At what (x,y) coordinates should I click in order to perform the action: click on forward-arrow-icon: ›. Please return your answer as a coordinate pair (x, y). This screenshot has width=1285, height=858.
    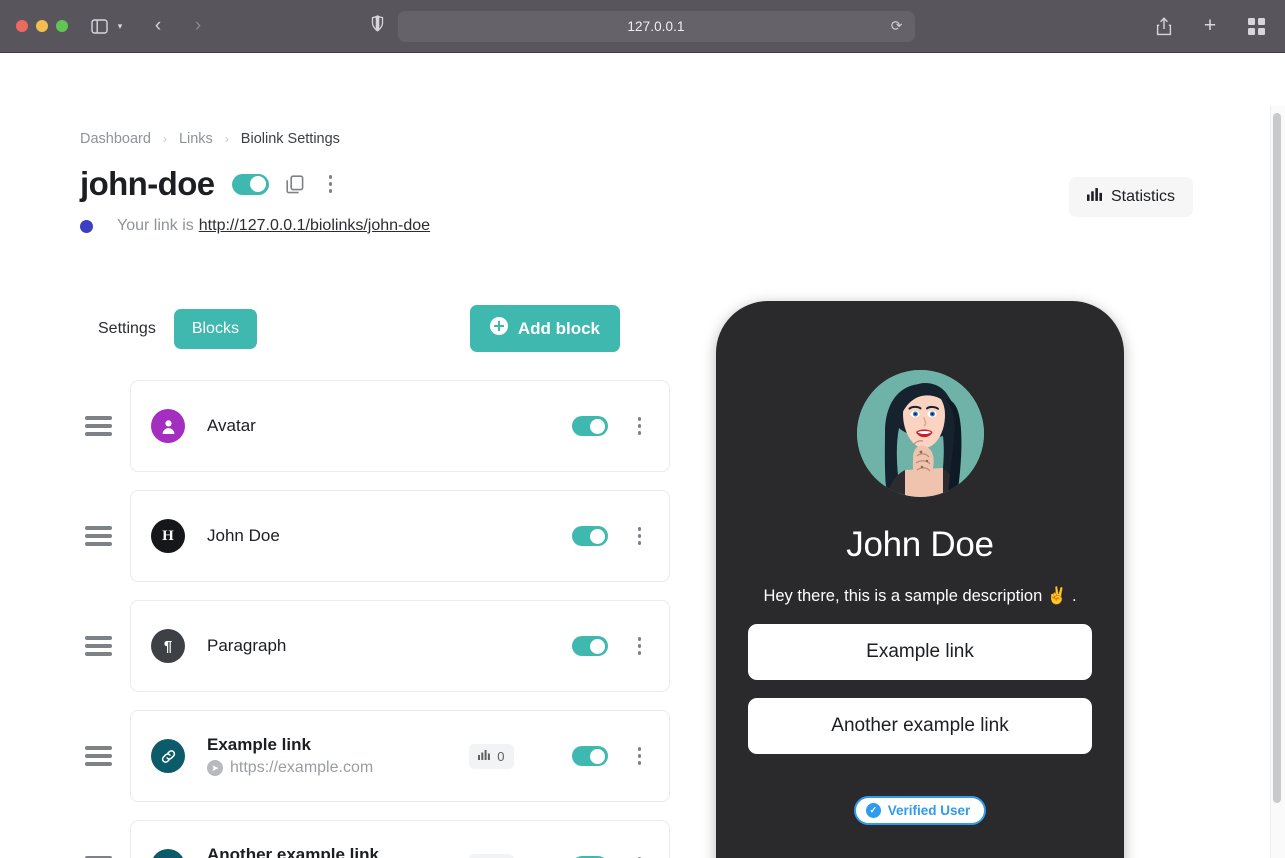
    Looking at the image, I should click on (198, 26).